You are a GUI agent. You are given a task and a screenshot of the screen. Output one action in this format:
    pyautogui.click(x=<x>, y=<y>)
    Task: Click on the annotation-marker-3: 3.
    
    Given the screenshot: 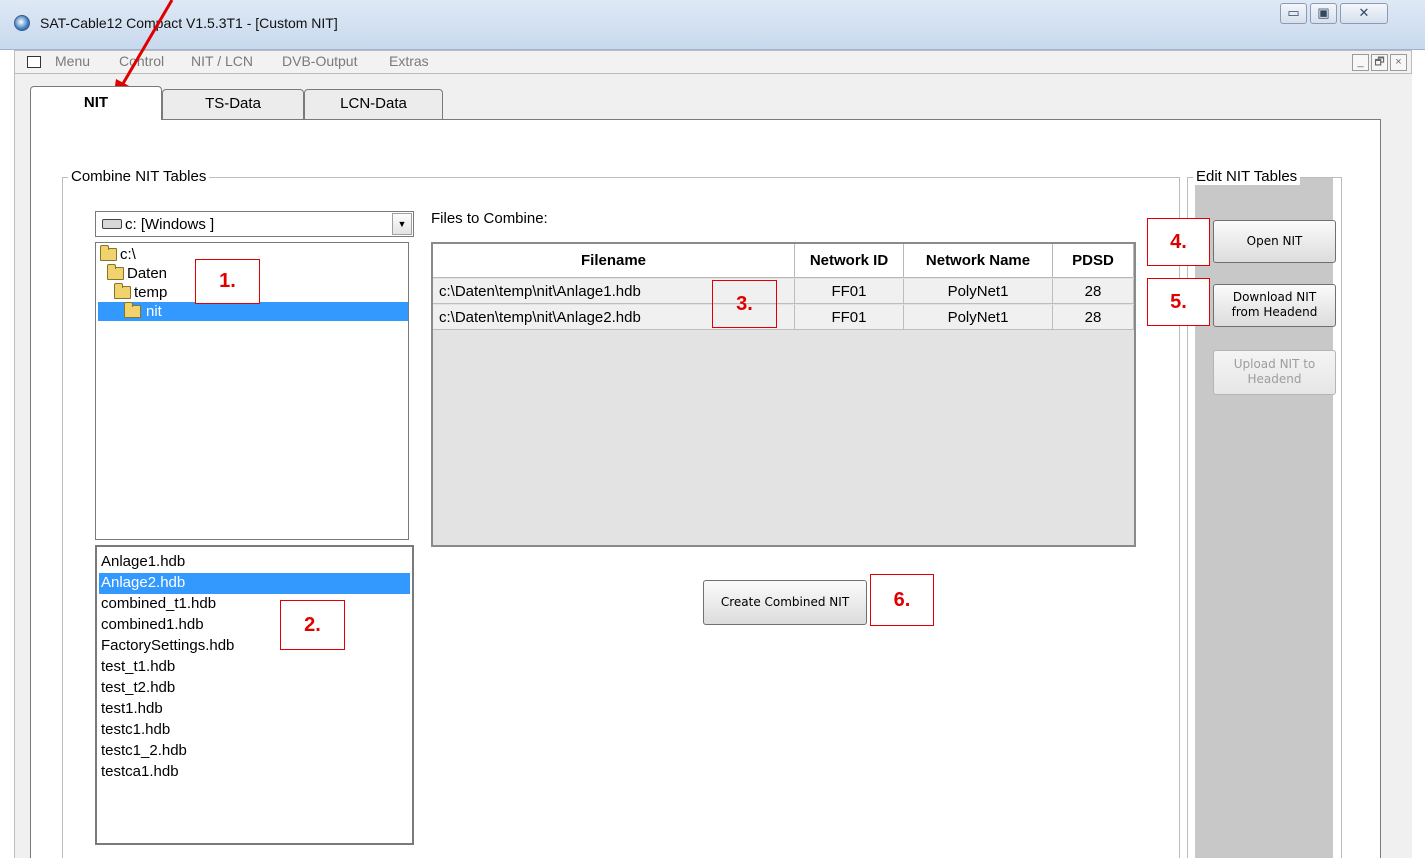 What is the action you would take?
    pyautogui.click(x=744, y=304)
    